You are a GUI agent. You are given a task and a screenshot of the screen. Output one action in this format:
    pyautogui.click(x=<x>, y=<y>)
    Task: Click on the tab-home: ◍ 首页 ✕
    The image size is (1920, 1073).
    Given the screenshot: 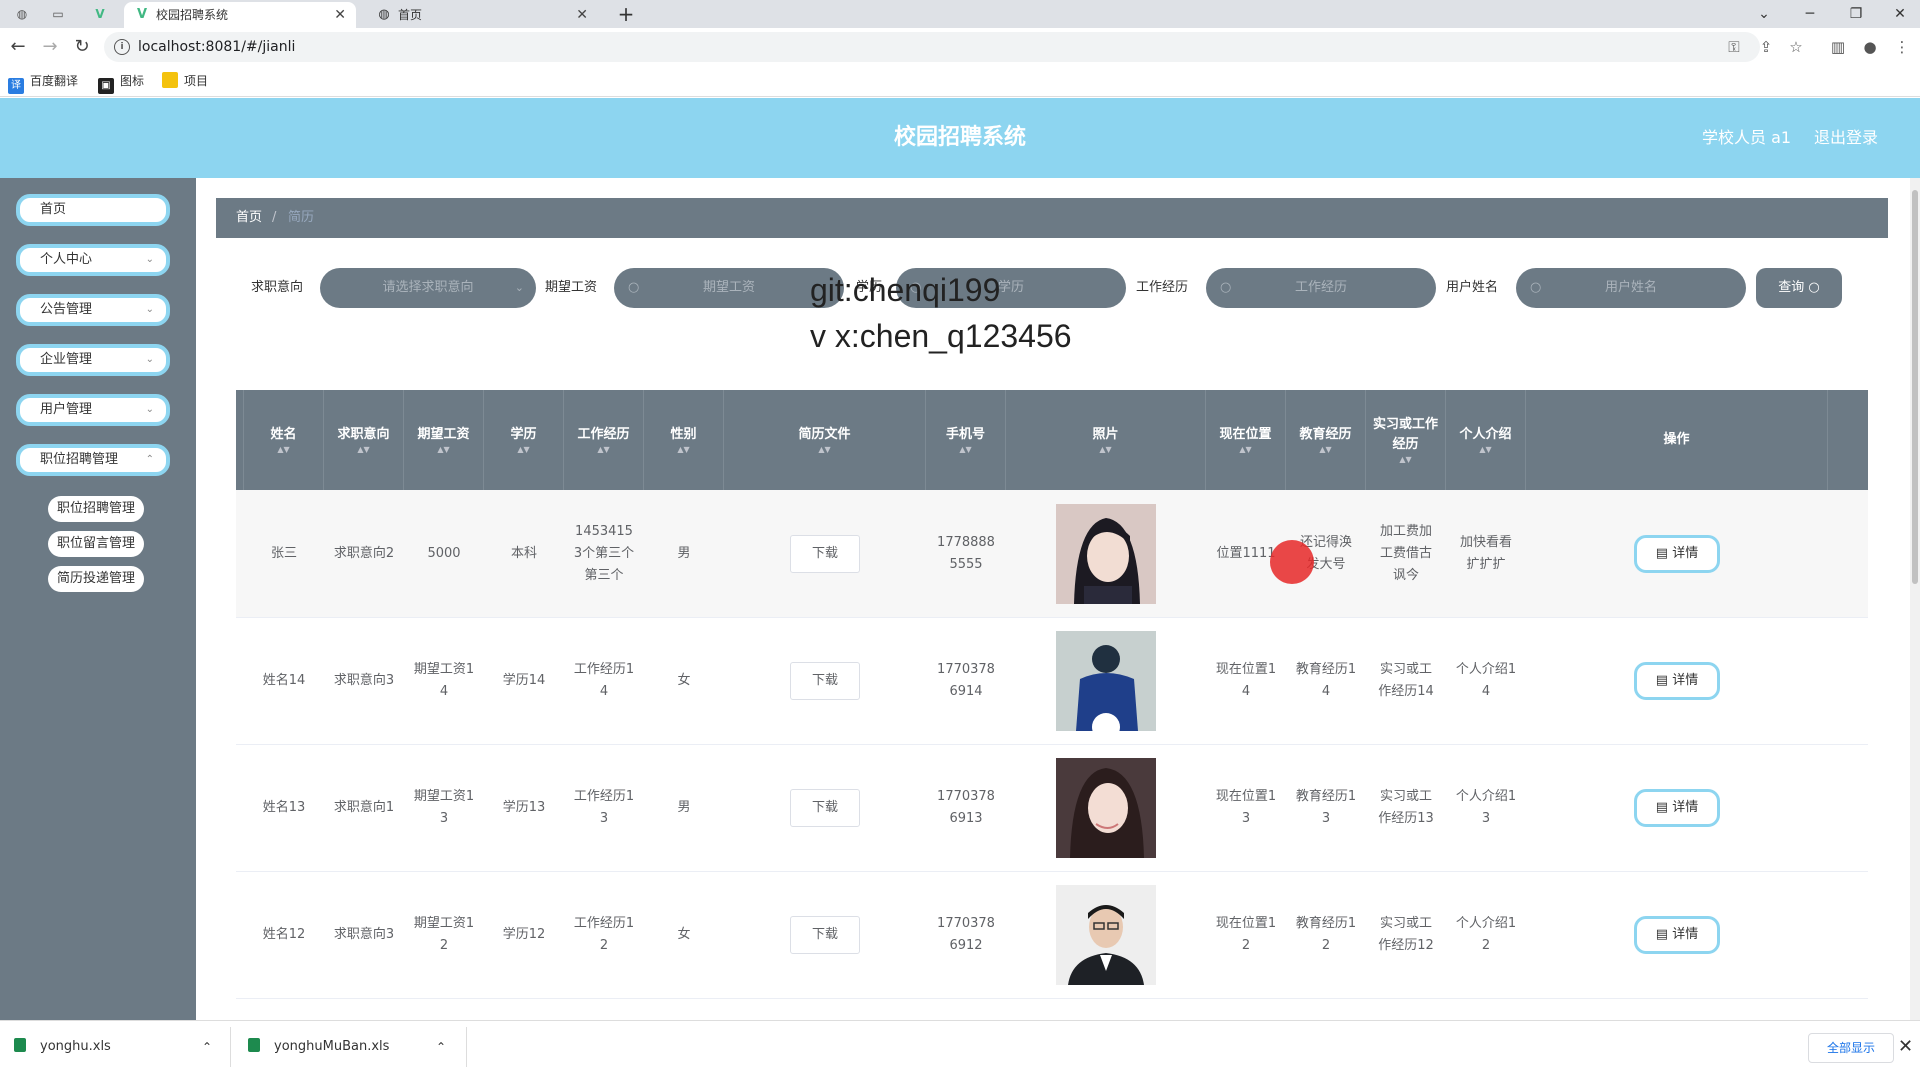 What is the action you would take?
    pyautogui.click(x=482, y=15)
    